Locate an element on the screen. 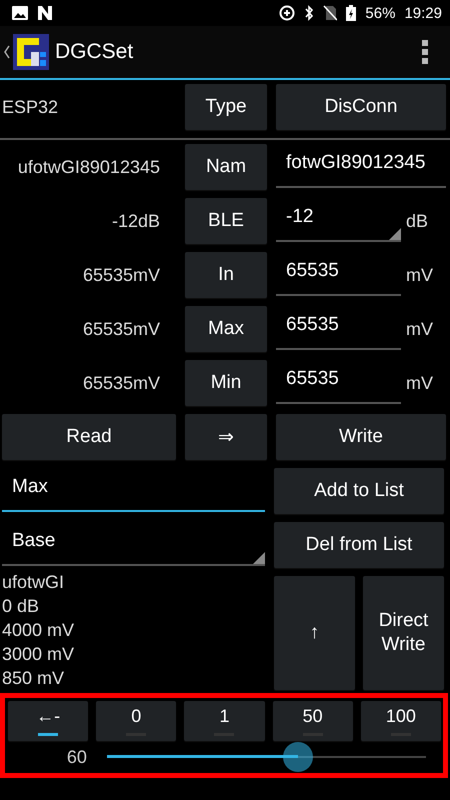 Image resolution: width=450 pixels, height=800 pixels. info-text: 4000 mV is located at coordinates (39, 630).